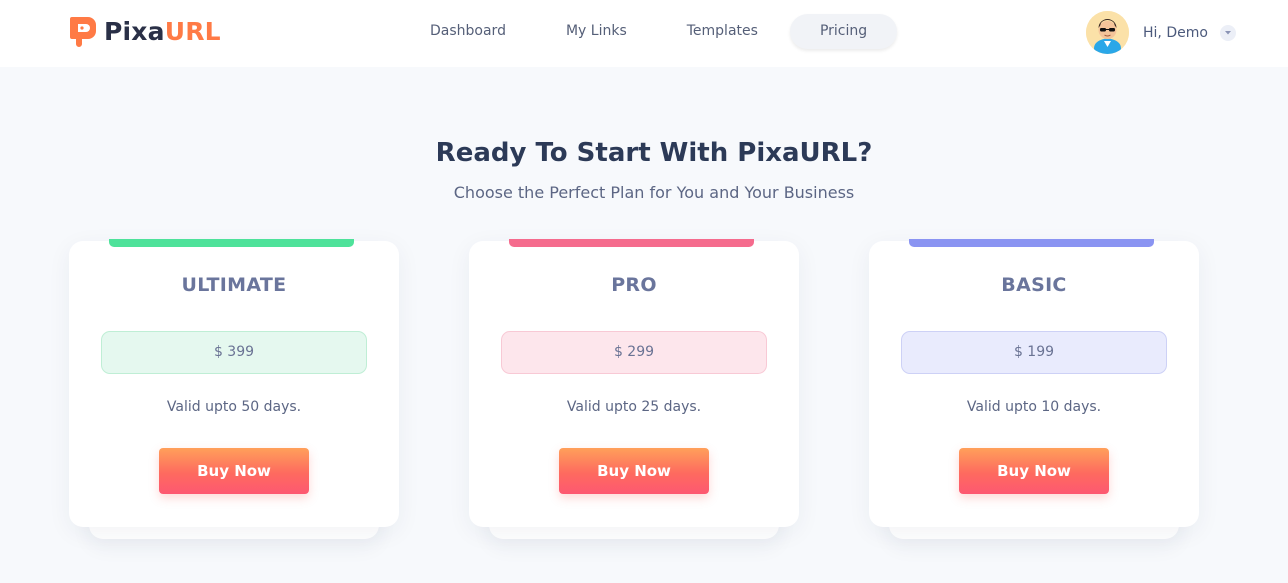 The width and height of the screenshot is (1288, 583). I want to click on caret-down-icon, so click(1227, 32).